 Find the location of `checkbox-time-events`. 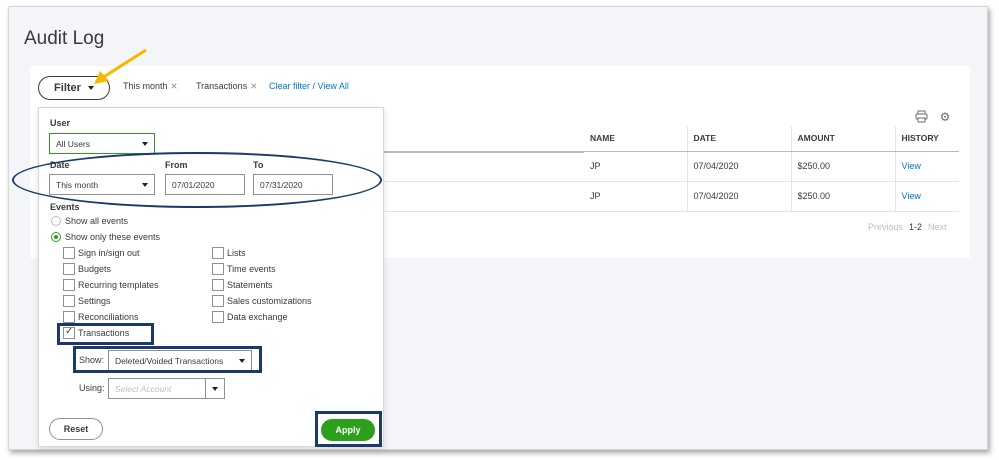

checkbox-time-events is located at coordinates (218, 269).